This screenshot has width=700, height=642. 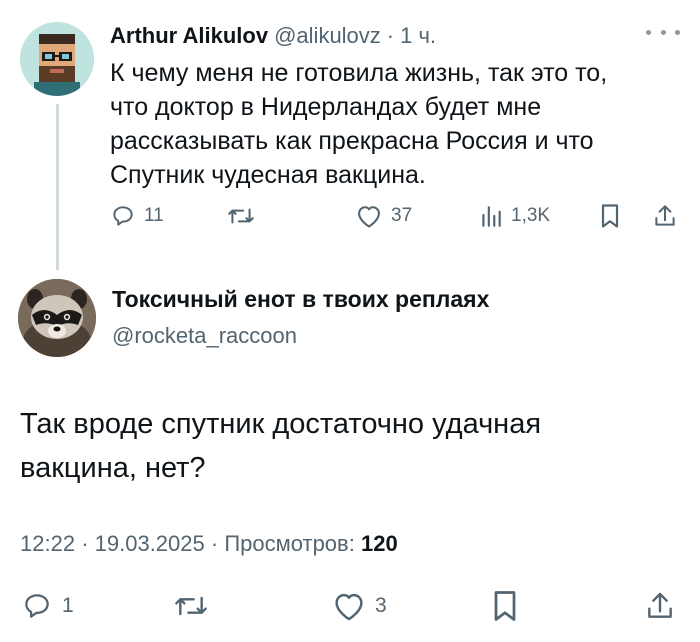 I want to click on like-count: 3, so click(x=381, y=605).